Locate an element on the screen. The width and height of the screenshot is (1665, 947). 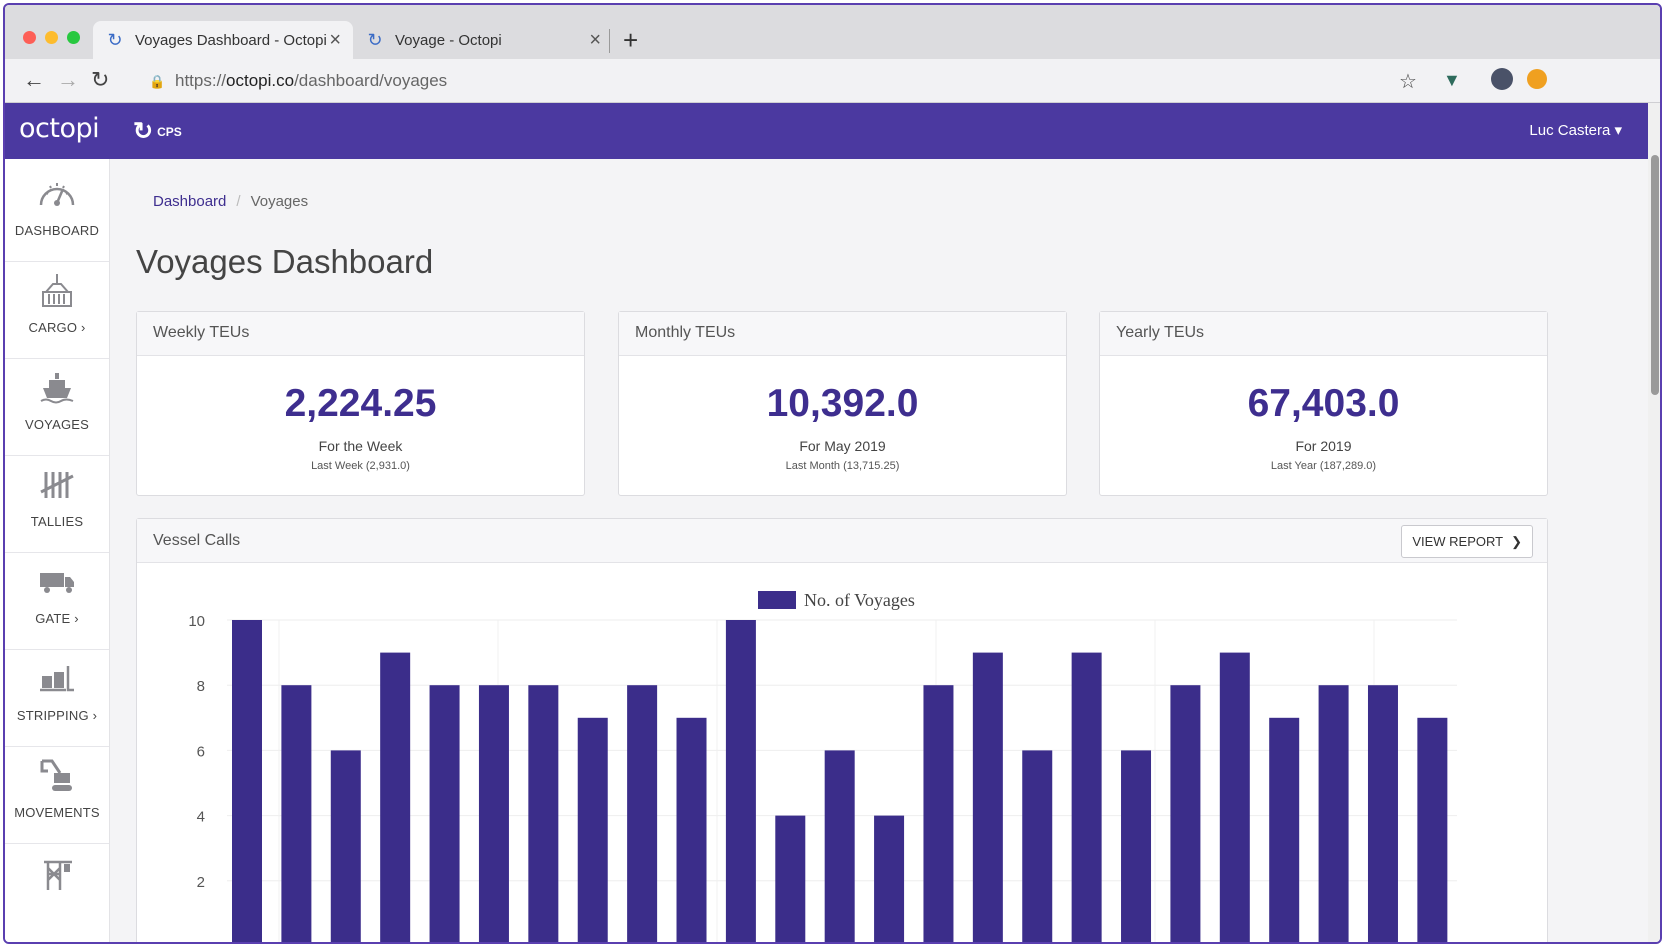
browser-tab-active: ↻ Voyages Dashboard - Octopi × is located at coordinates (223, 40).